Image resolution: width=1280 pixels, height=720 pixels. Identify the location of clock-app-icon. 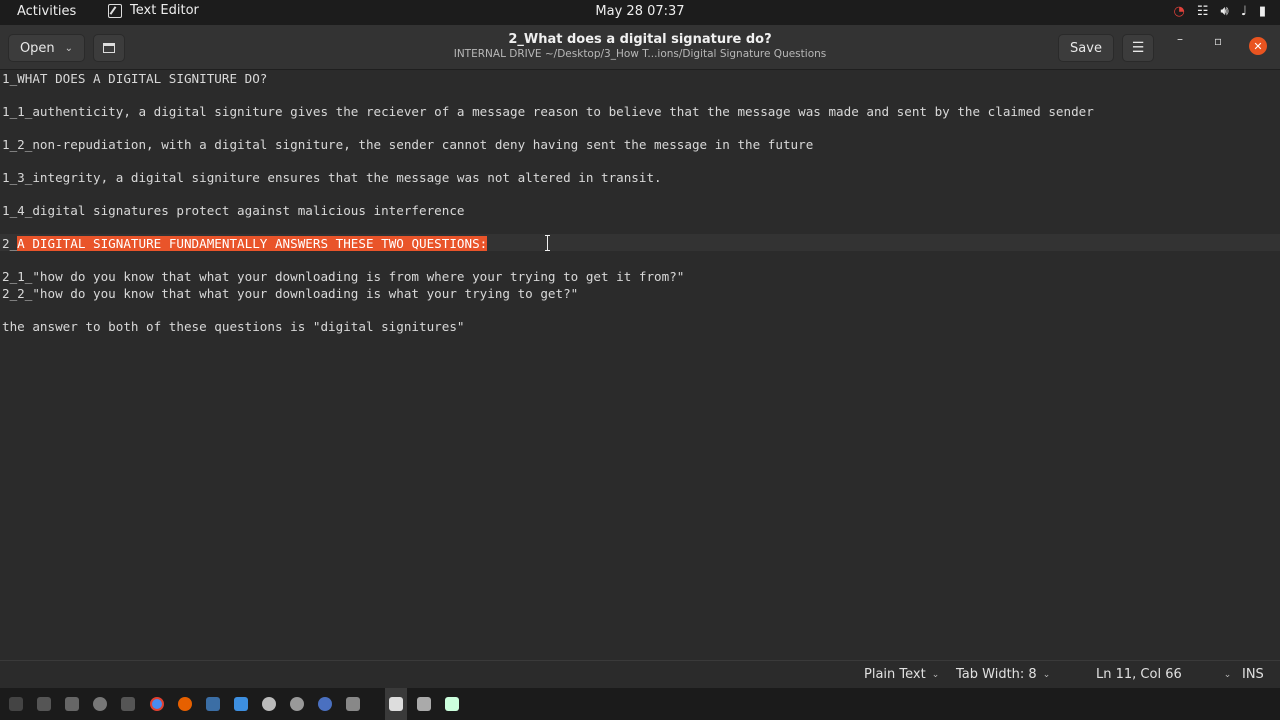
(297, 704).